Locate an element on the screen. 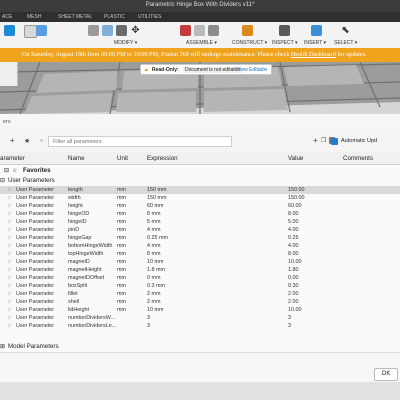  title-bar: Parametric Hinge Box With Dividers v11* is located at coordinates (200, 6).